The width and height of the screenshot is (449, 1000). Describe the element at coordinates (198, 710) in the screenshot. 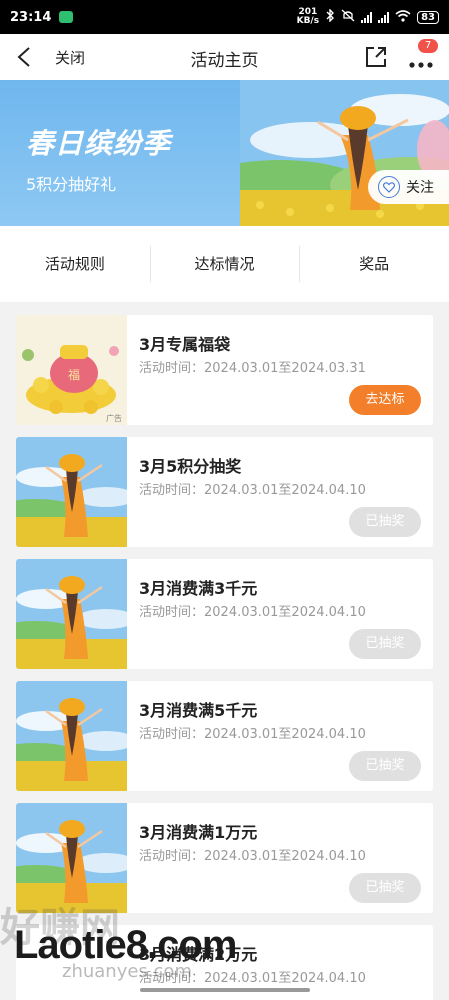

I see `card-title: 3月消费满5千元` at that location.